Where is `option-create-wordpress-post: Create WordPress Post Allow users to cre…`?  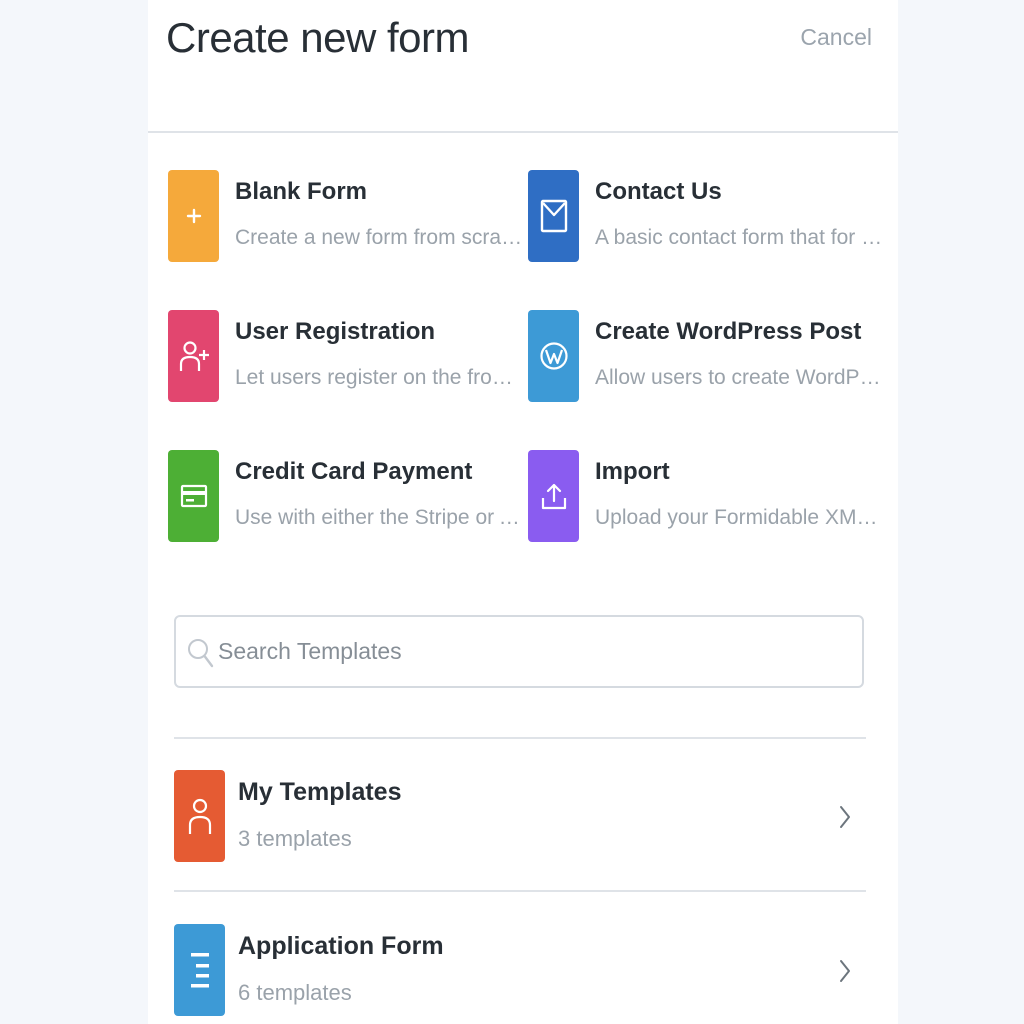 option-create-wordpress-post: Create WordPress Post Allow users to cre… is located at coordinates (705, 356).